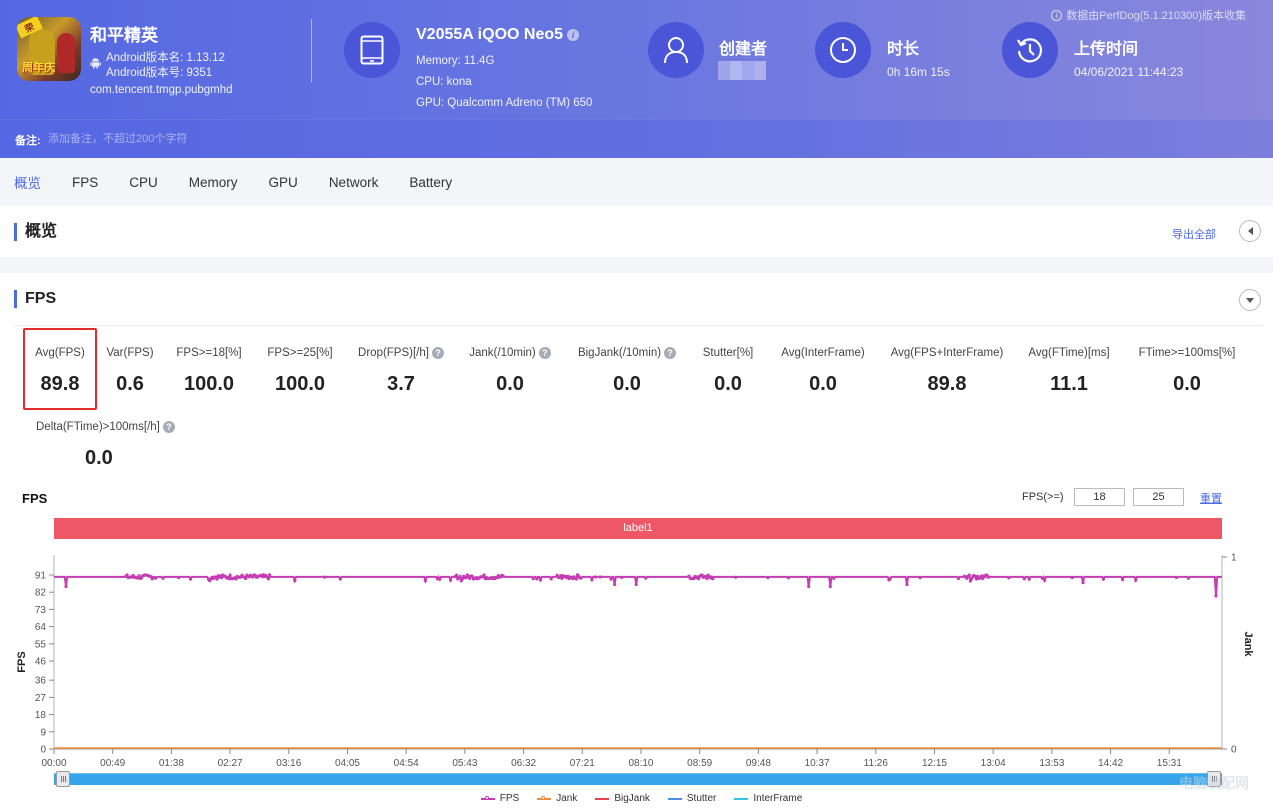  What do you see at coordinates (66, 53) in the screenshot?
I see `app-icon-figure` at bounding box center [66, 53].